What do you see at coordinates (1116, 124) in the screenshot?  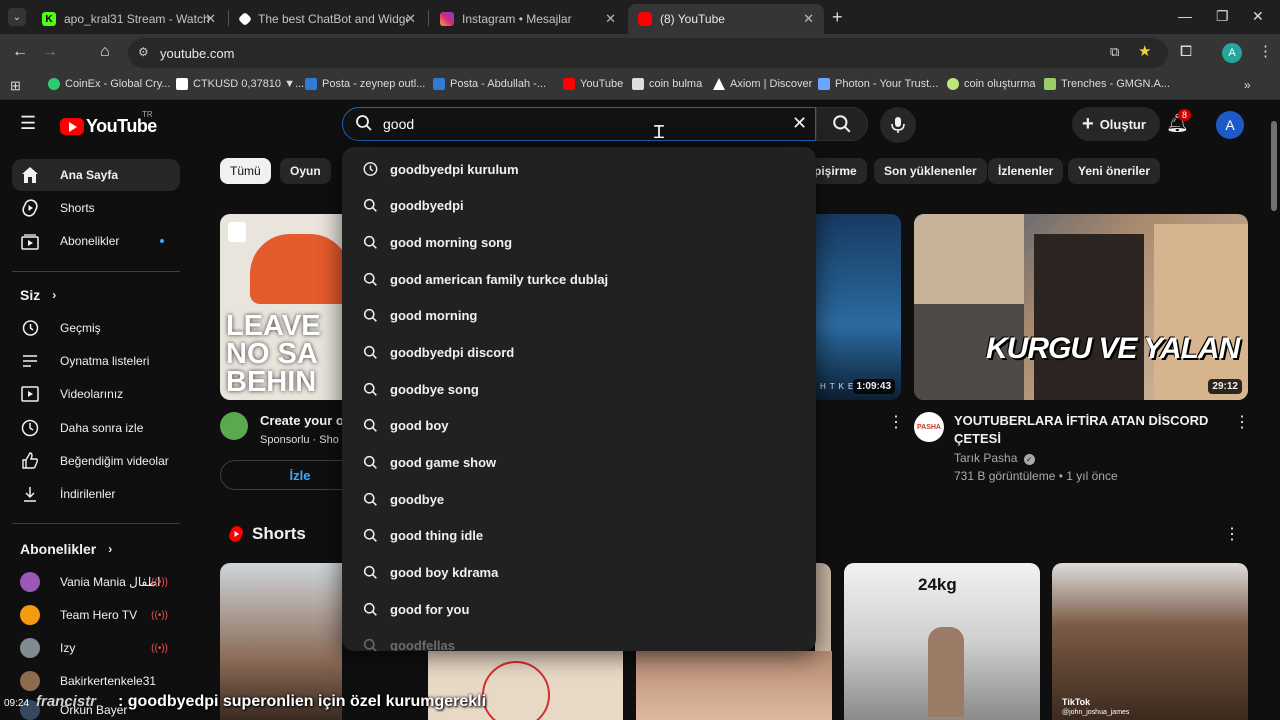 I see `create-button: + Oluştur` at bounding box center [1116, 124].